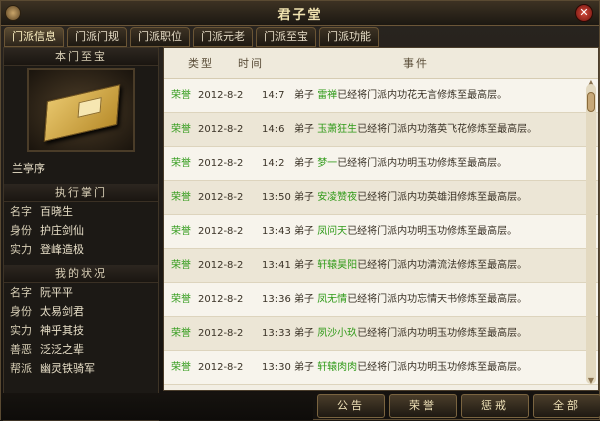  I want to click on all-button: 全部, so click(566, 406).